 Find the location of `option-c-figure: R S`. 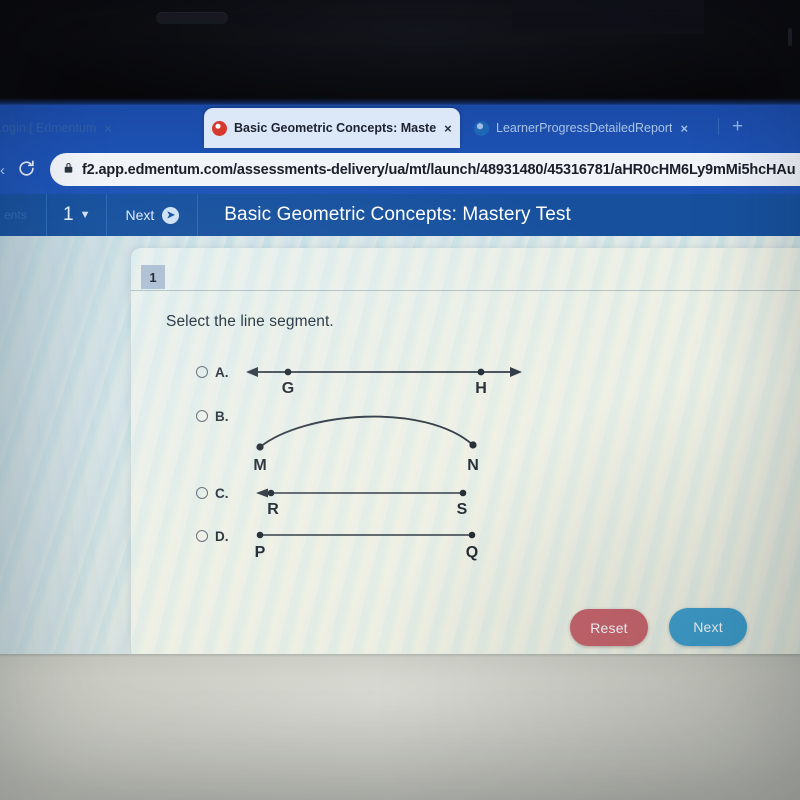

option-c-figure: R S is located at coordinates (362, 503).